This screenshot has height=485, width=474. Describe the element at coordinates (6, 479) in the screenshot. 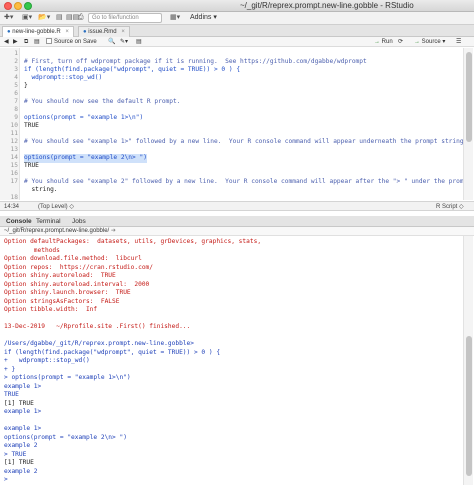

I see `console-line: >` at that location.